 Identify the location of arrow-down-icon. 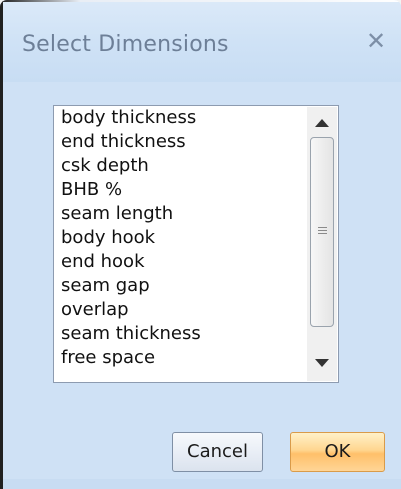
(322, 363).